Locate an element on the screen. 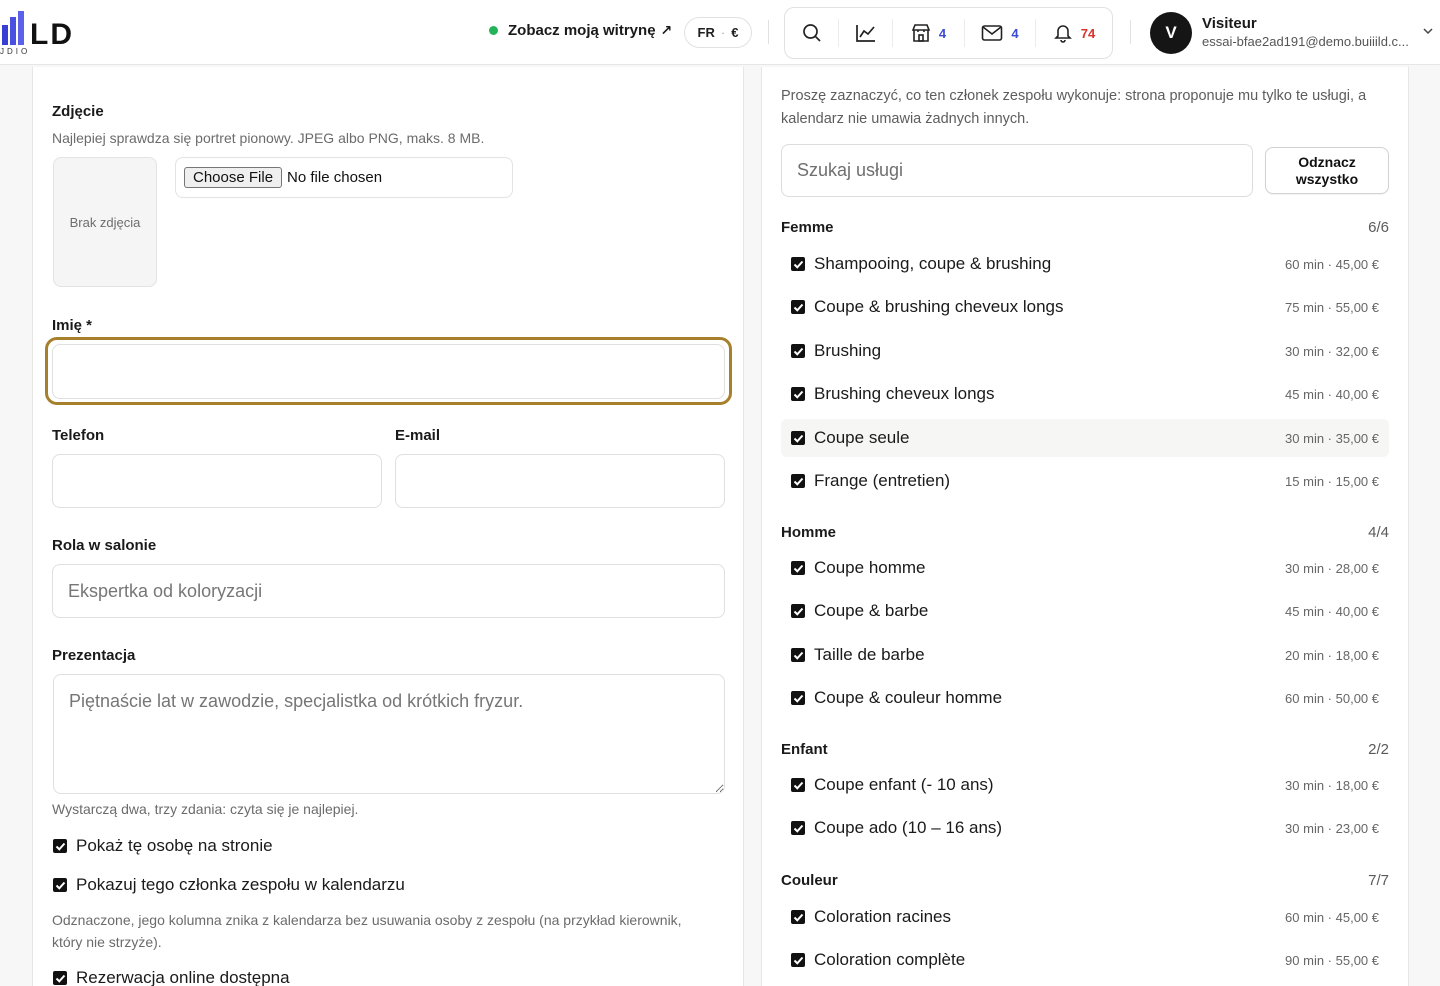 The height and width of the screenshot is (986, 1440). user-name: Visiteur is located at coordinates (1229, 23).